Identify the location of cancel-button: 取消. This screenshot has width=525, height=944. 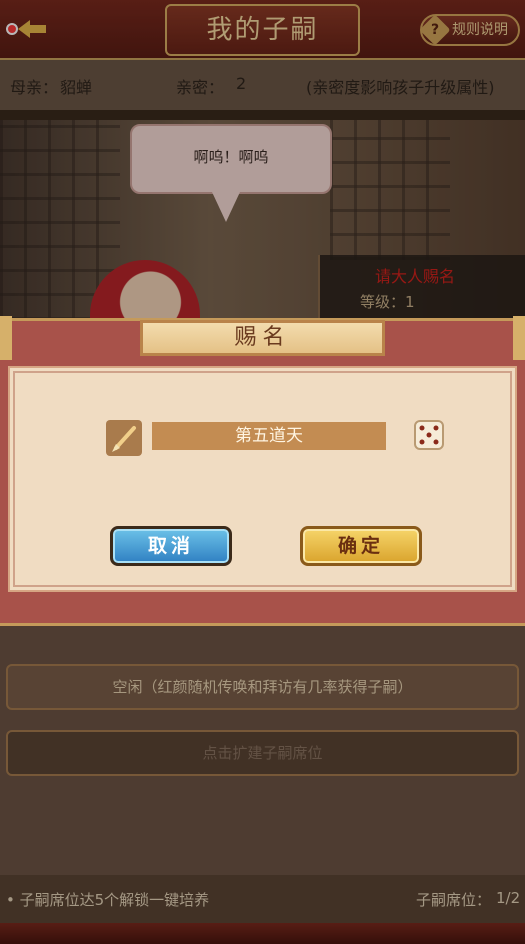
(171, 546).